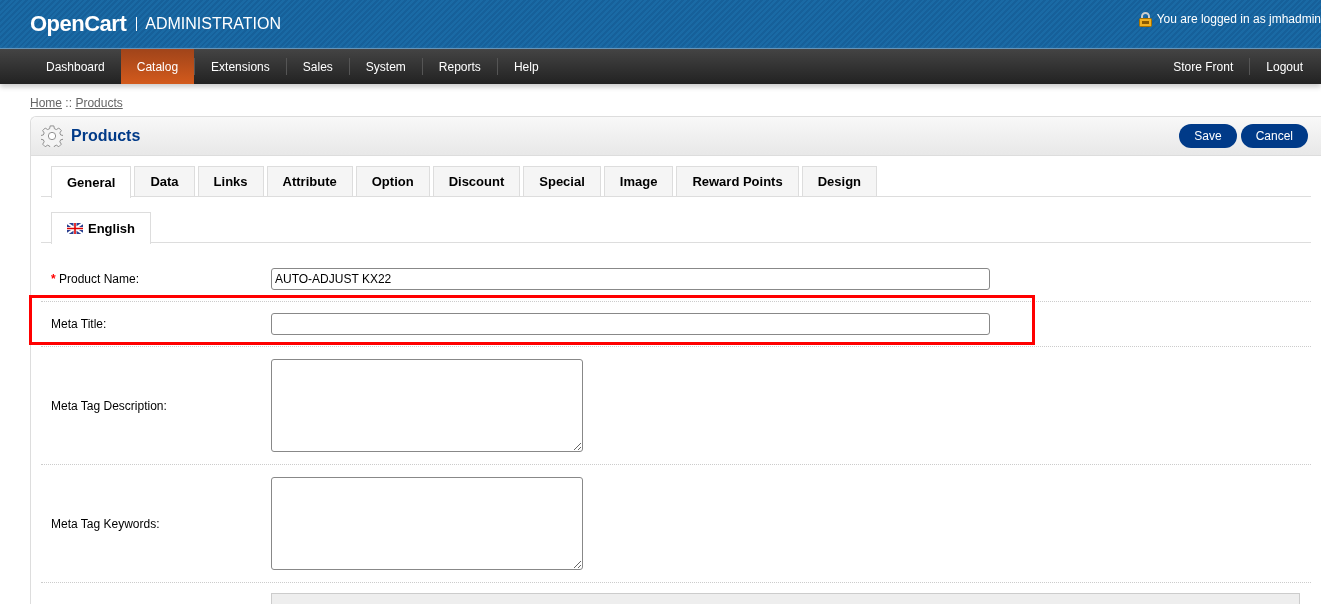 This screenshot has width=1321, height=604. Describe the element at coordinates (79, 324) in the screenshot. I see `field-label: Meta Title:` at that location.